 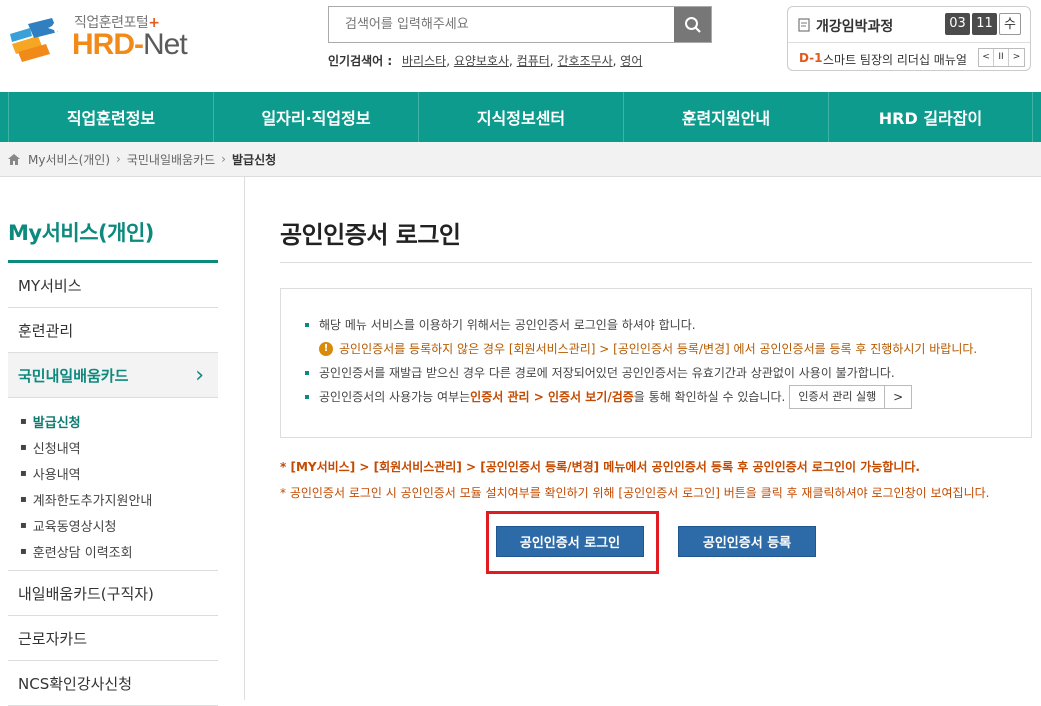 What do you see at coordinates (119, 421) in the screenshot?
I see `submenu-item-apply: ▪ 발급신청` at bounding box center [119, 421].